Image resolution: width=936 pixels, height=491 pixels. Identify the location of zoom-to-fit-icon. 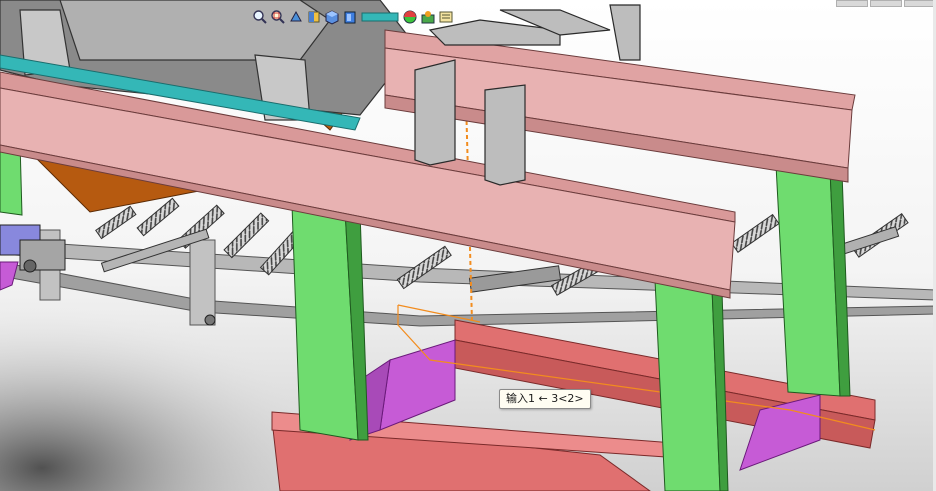
(260, 17).